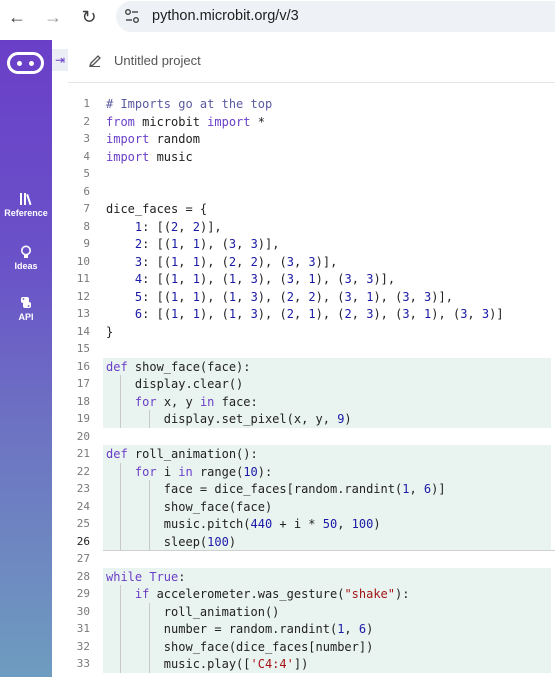 The image size is (555, 677). What do you see at coordinates (303, 612) in the screenshot?
I see `code-line: 30 roll_animation()` at bounding box center [303, 612].